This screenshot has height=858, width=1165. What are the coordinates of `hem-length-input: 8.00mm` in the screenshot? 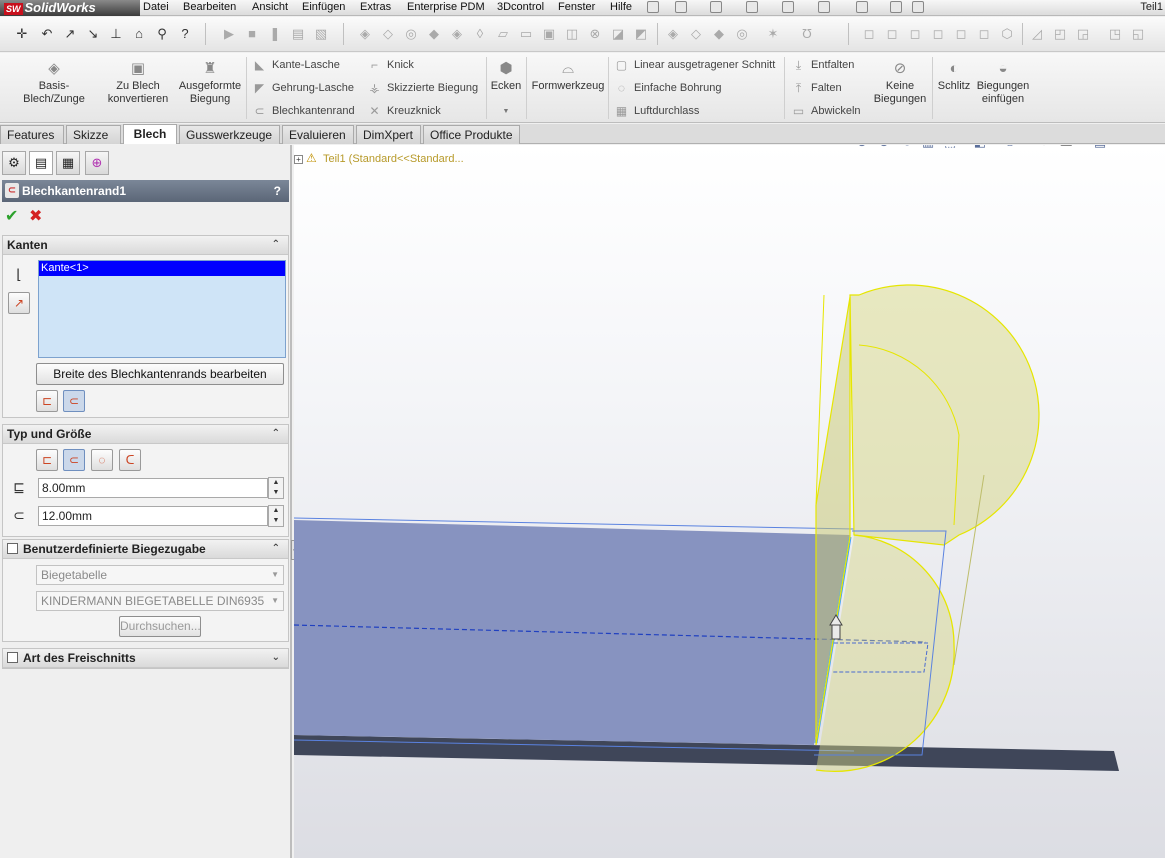 It's located at (153, 488).